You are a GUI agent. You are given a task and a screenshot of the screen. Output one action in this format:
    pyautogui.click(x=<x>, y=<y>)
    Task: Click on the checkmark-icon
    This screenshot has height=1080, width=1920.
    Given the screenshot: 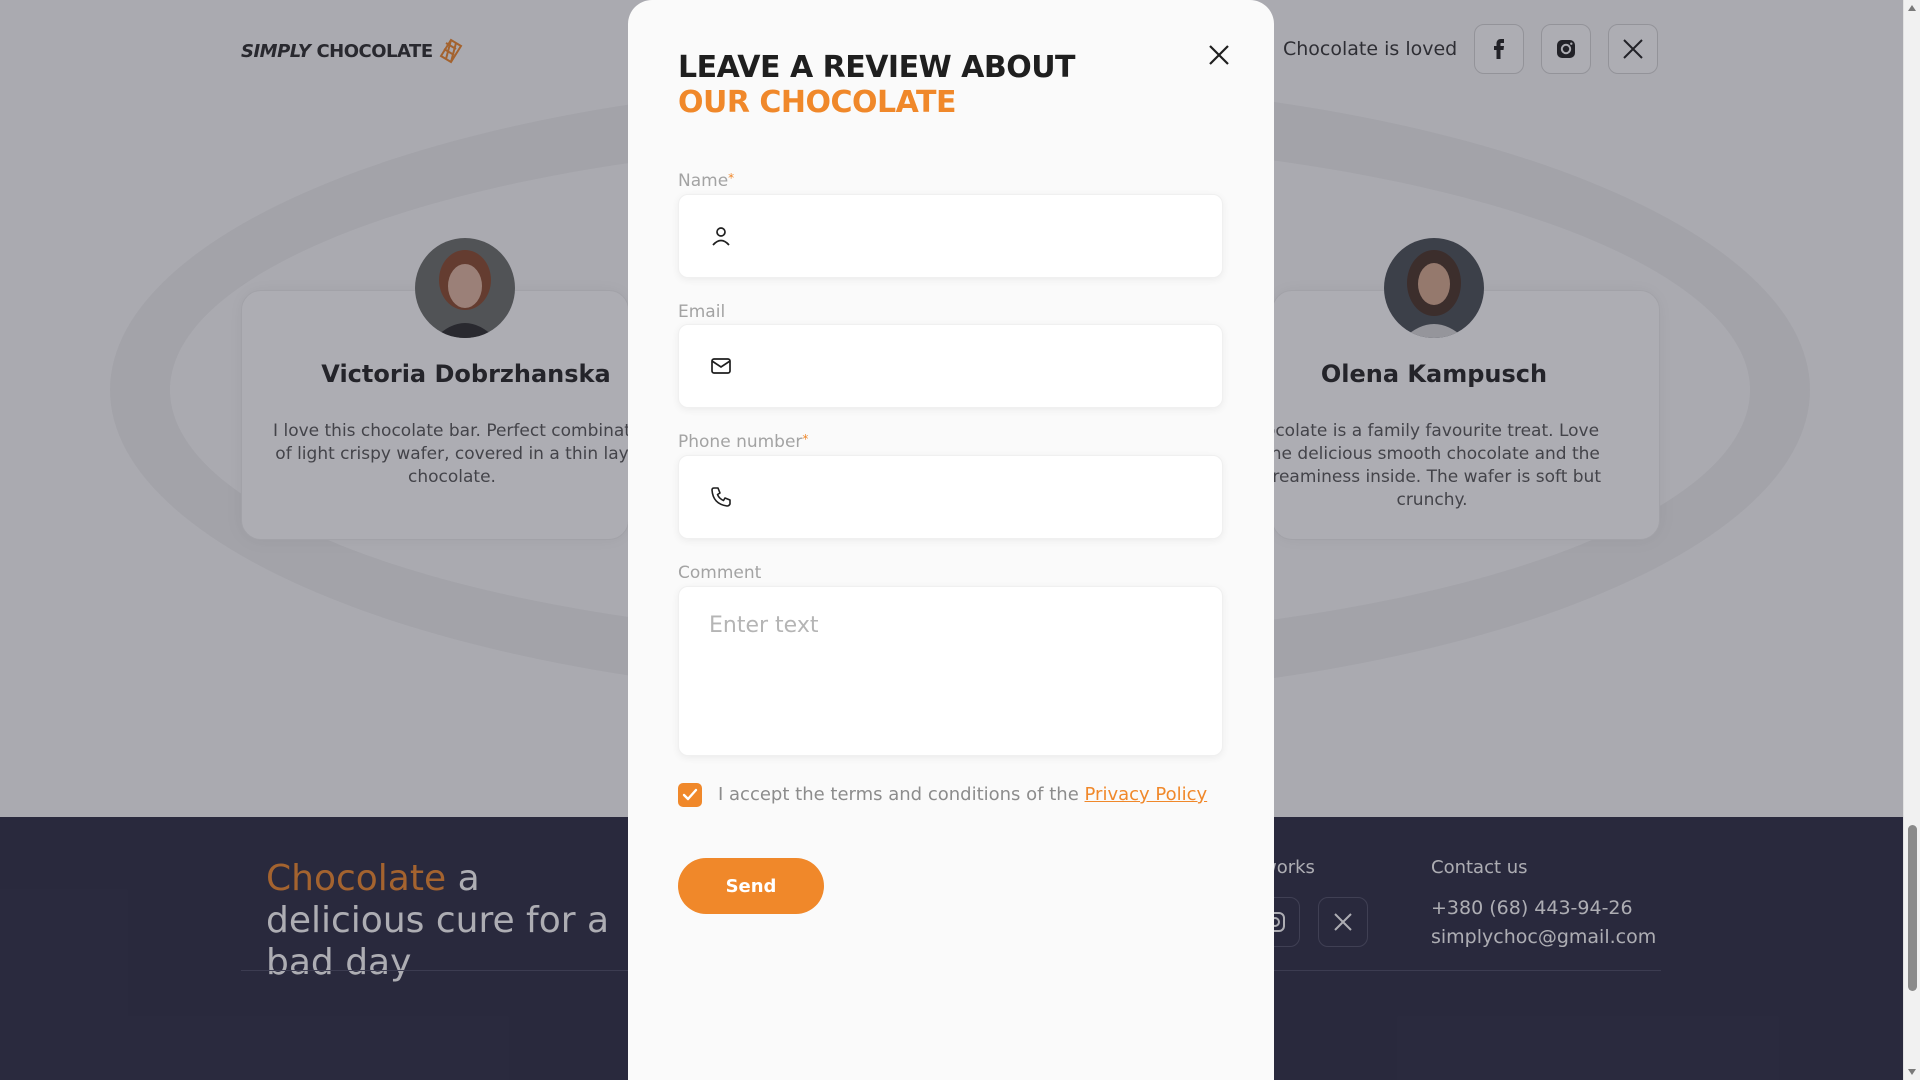 What is the action you would take?
    pyautogui.click(x=690, y=794)
    